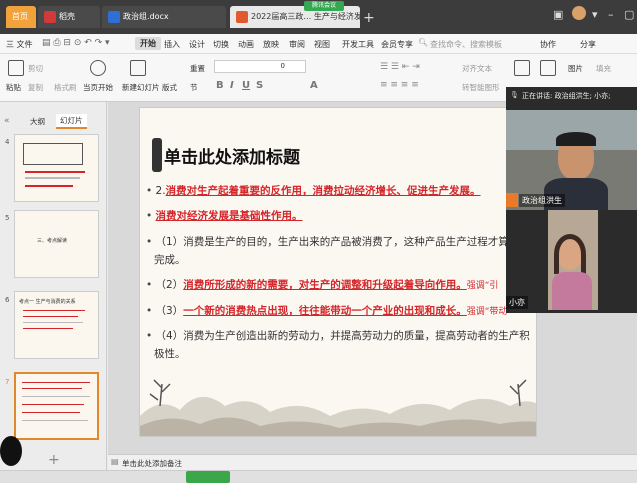  I want to click on paste-icon, so click(16, 68).